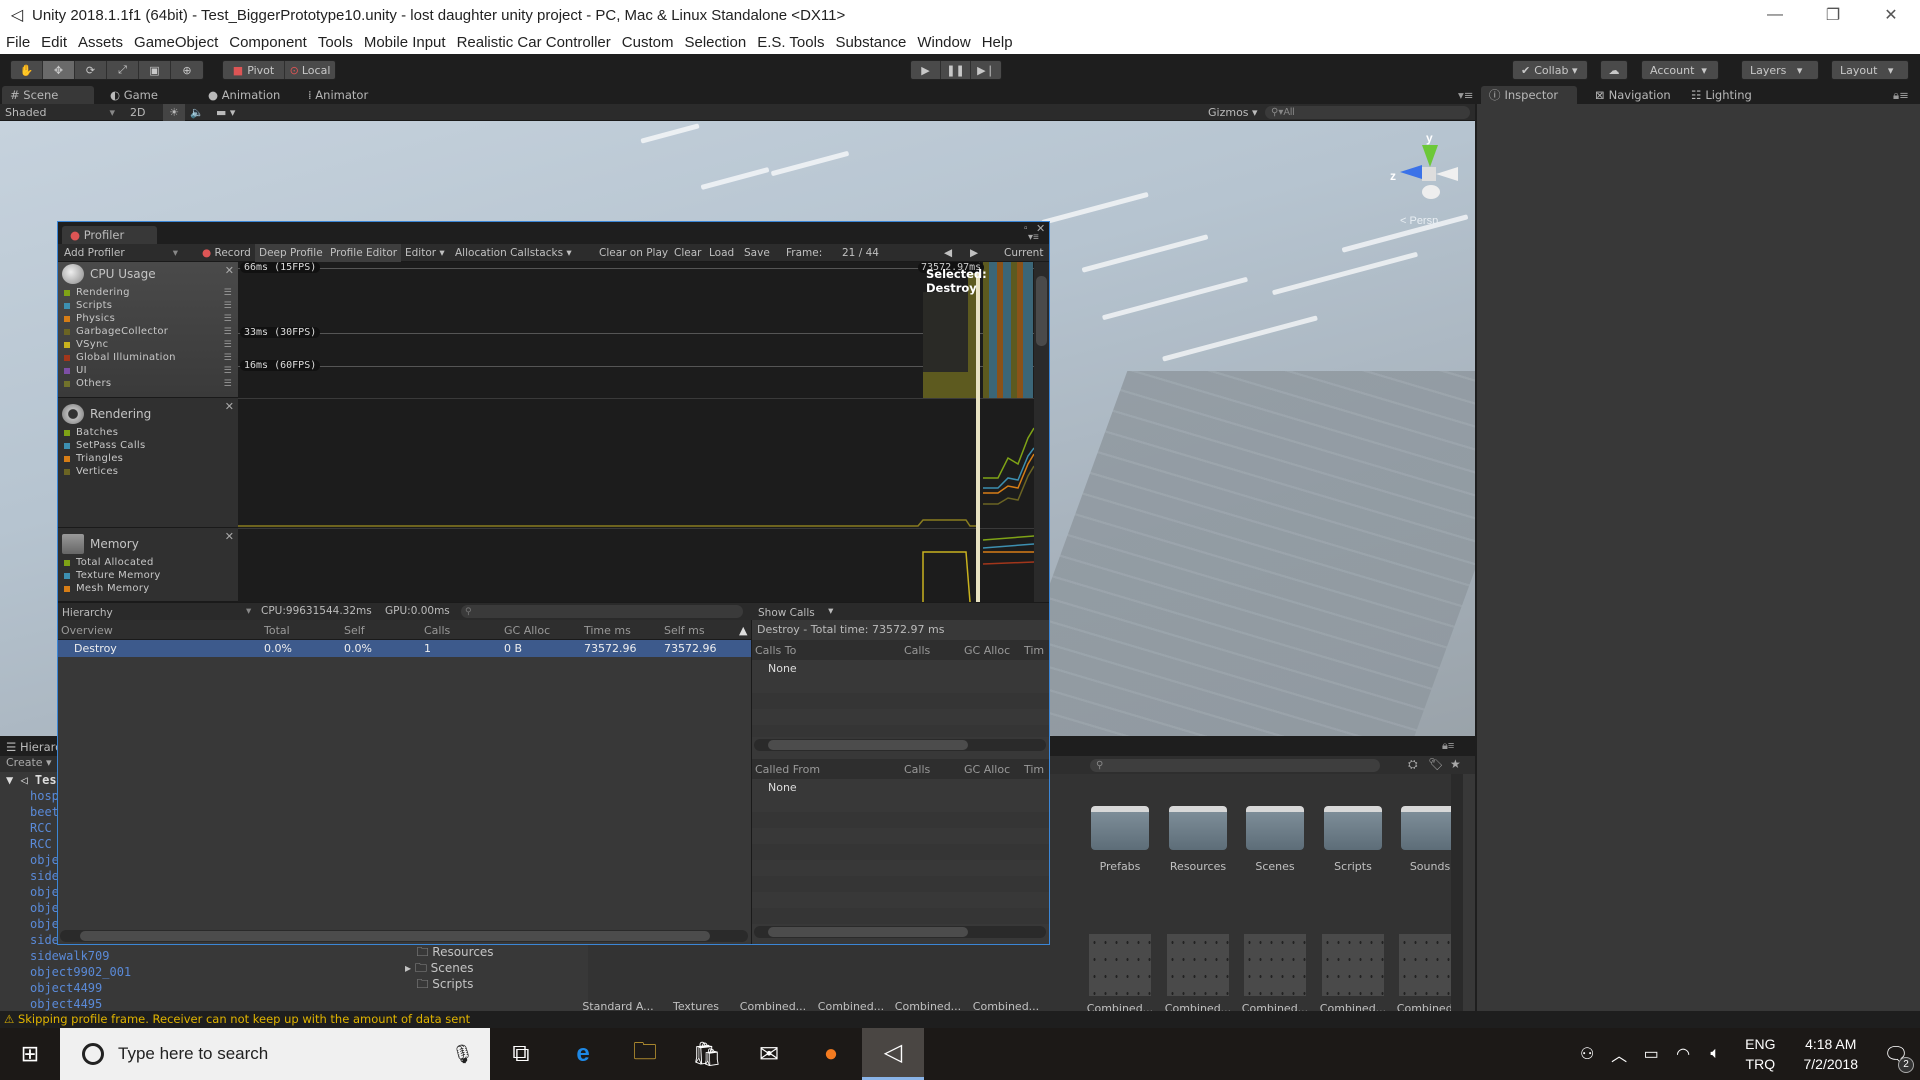  Describe the element at coordinates (645, 1054) in the screenshot. I see `file-explorer-icon: 🗀` at that location.